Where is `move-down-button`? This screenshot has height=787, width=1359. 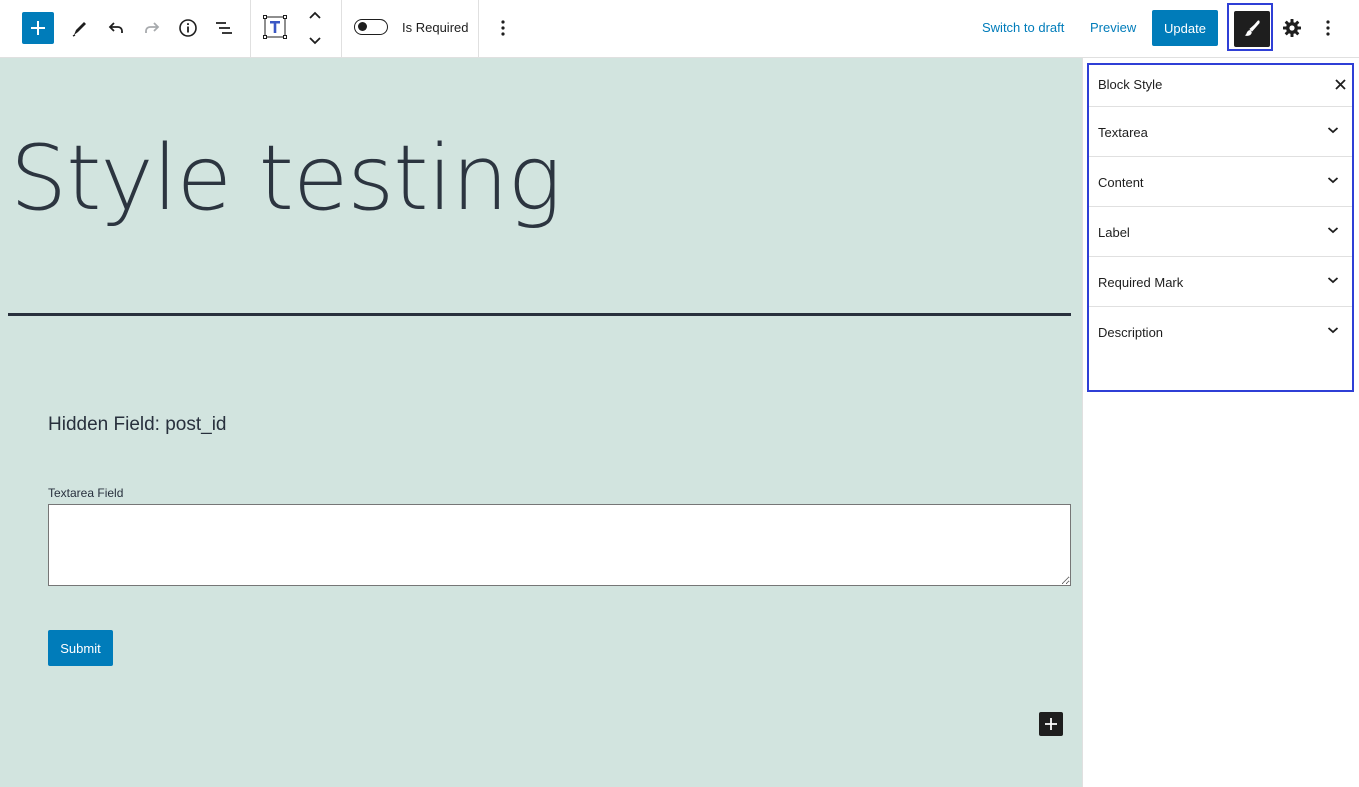 move-down-button is located at coordinates (315, 41).